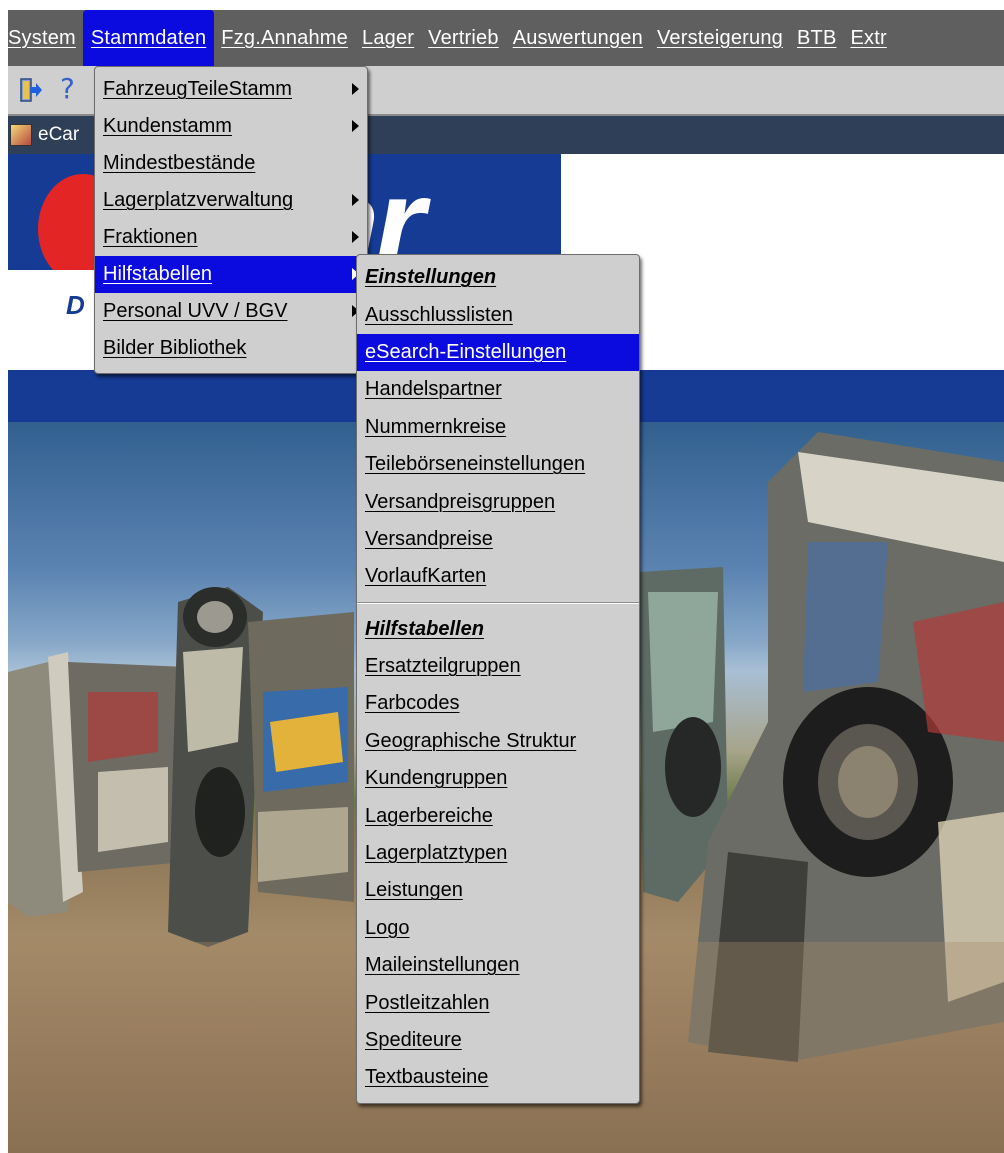 Image resolution: width=1004 pixels, height=1153 pixels. Describe the element at coordinates (498, 277) in the screenshot. I see `section-header-einstellungen: Einstellungen` at that location.